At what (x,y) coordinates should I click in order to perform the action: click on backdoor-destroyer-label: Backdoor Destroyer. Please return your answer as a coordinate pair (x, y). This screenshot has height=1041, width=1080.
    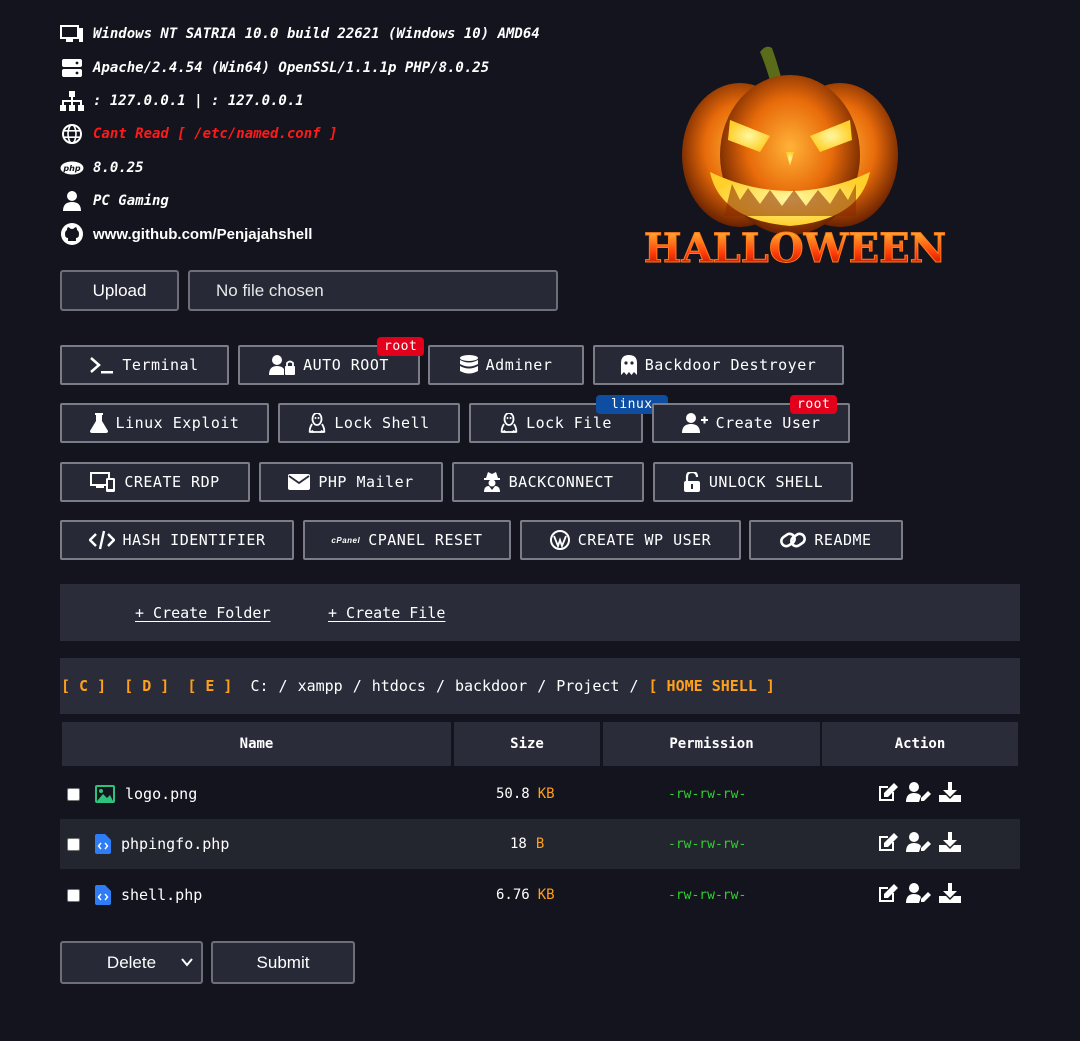
    Looking at the image, I should click on (730, 365).